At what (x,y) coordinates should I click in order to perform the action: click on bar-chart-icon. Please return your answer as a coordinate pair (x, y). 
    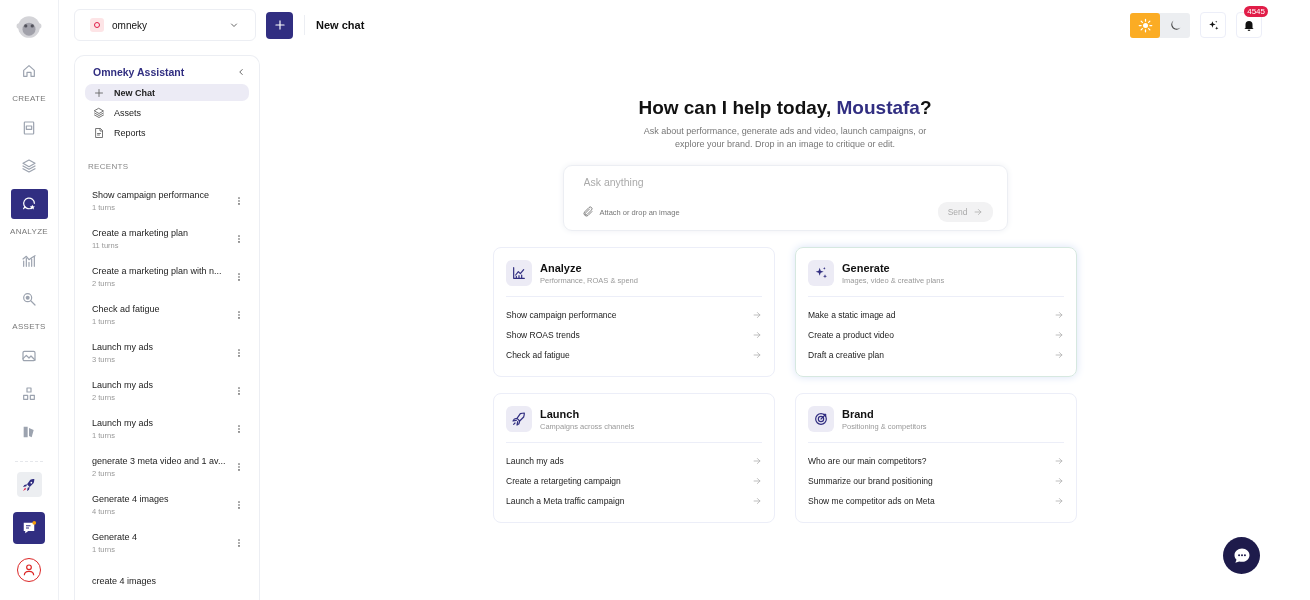
    Looking at the image, I should click on (29, 261).